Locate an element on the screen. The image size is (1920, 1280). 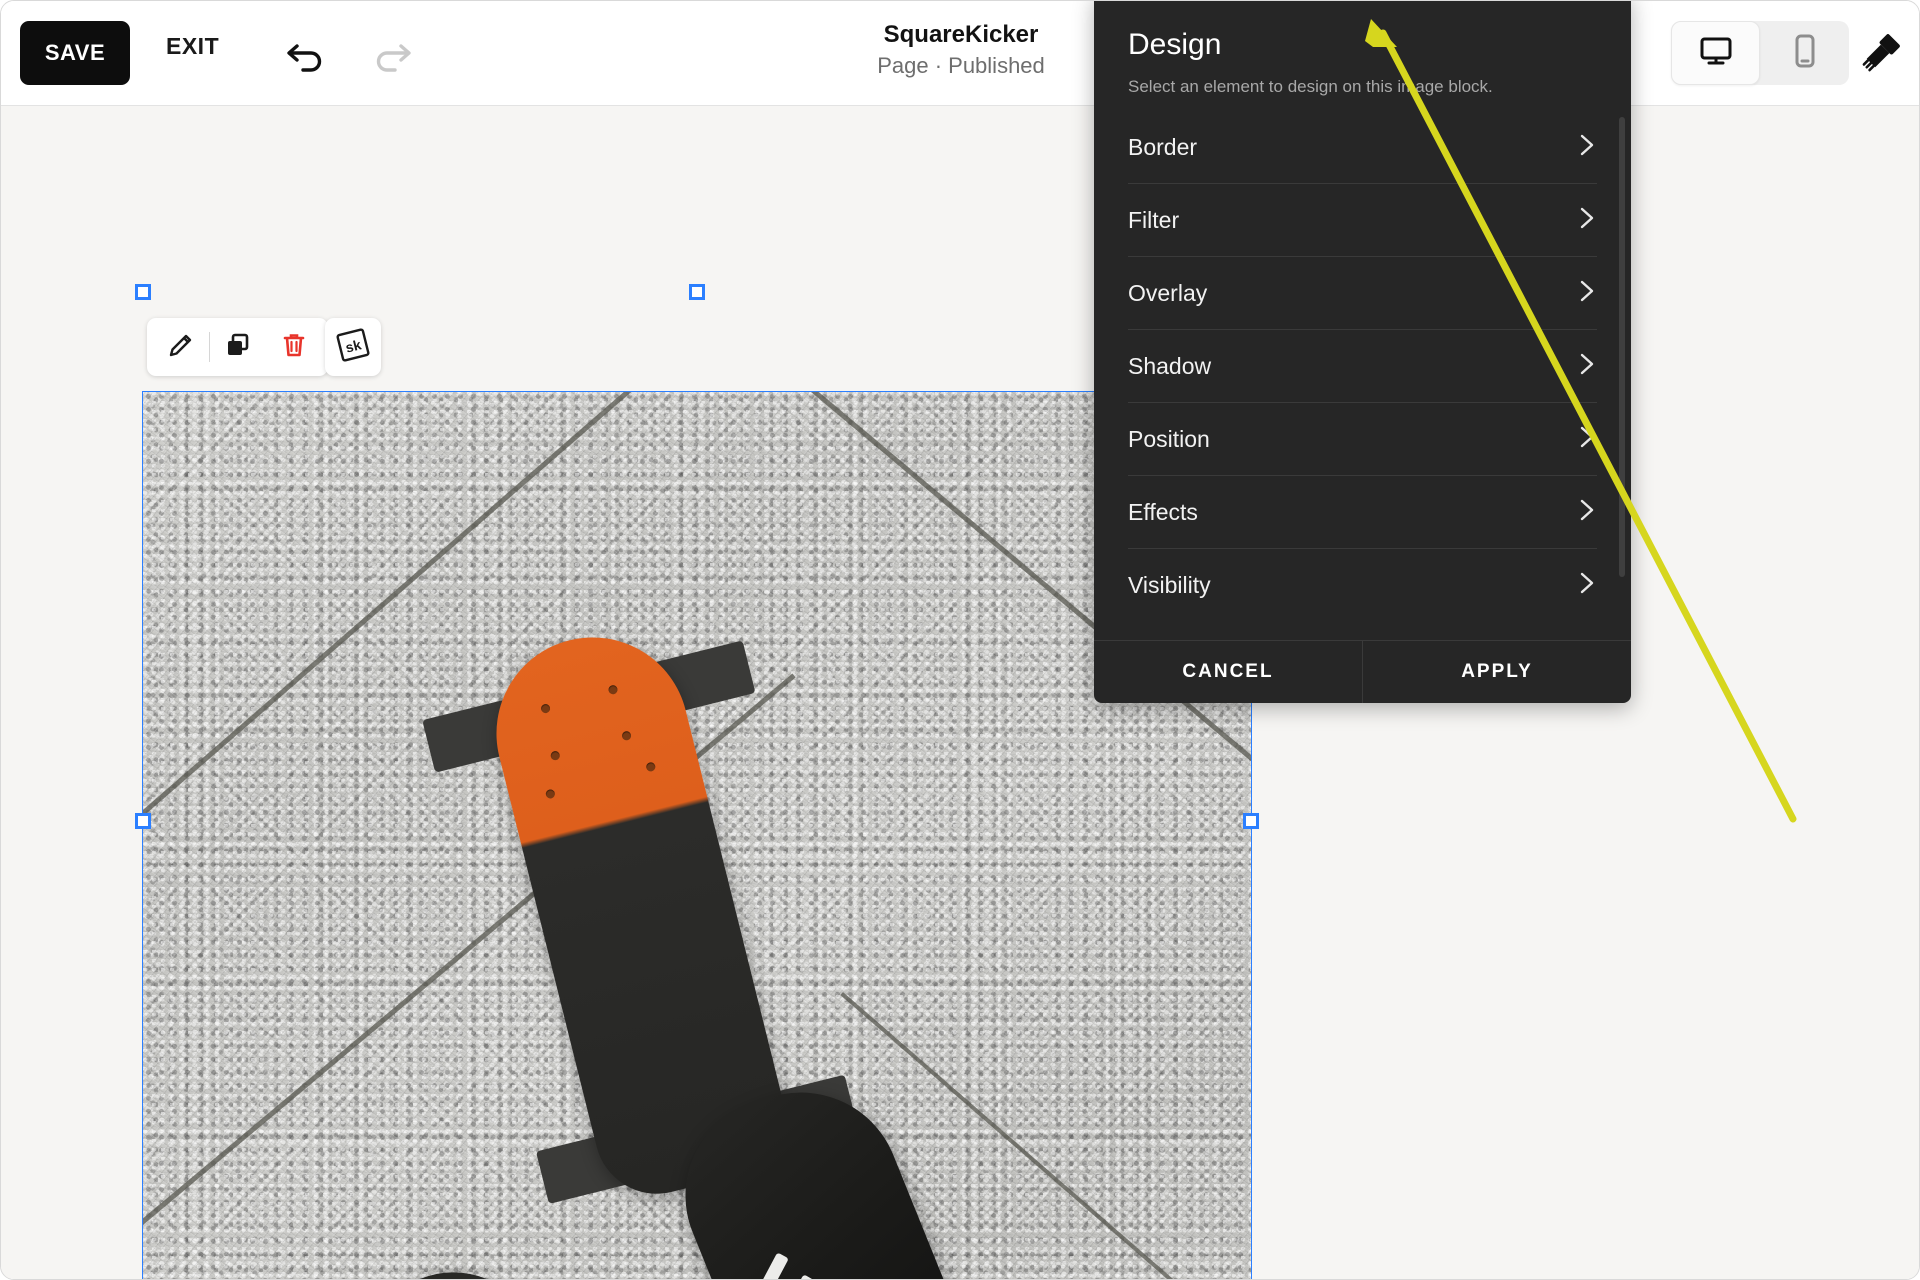
design-option-overlay: Overlay is located at coordinates (1362, 292).